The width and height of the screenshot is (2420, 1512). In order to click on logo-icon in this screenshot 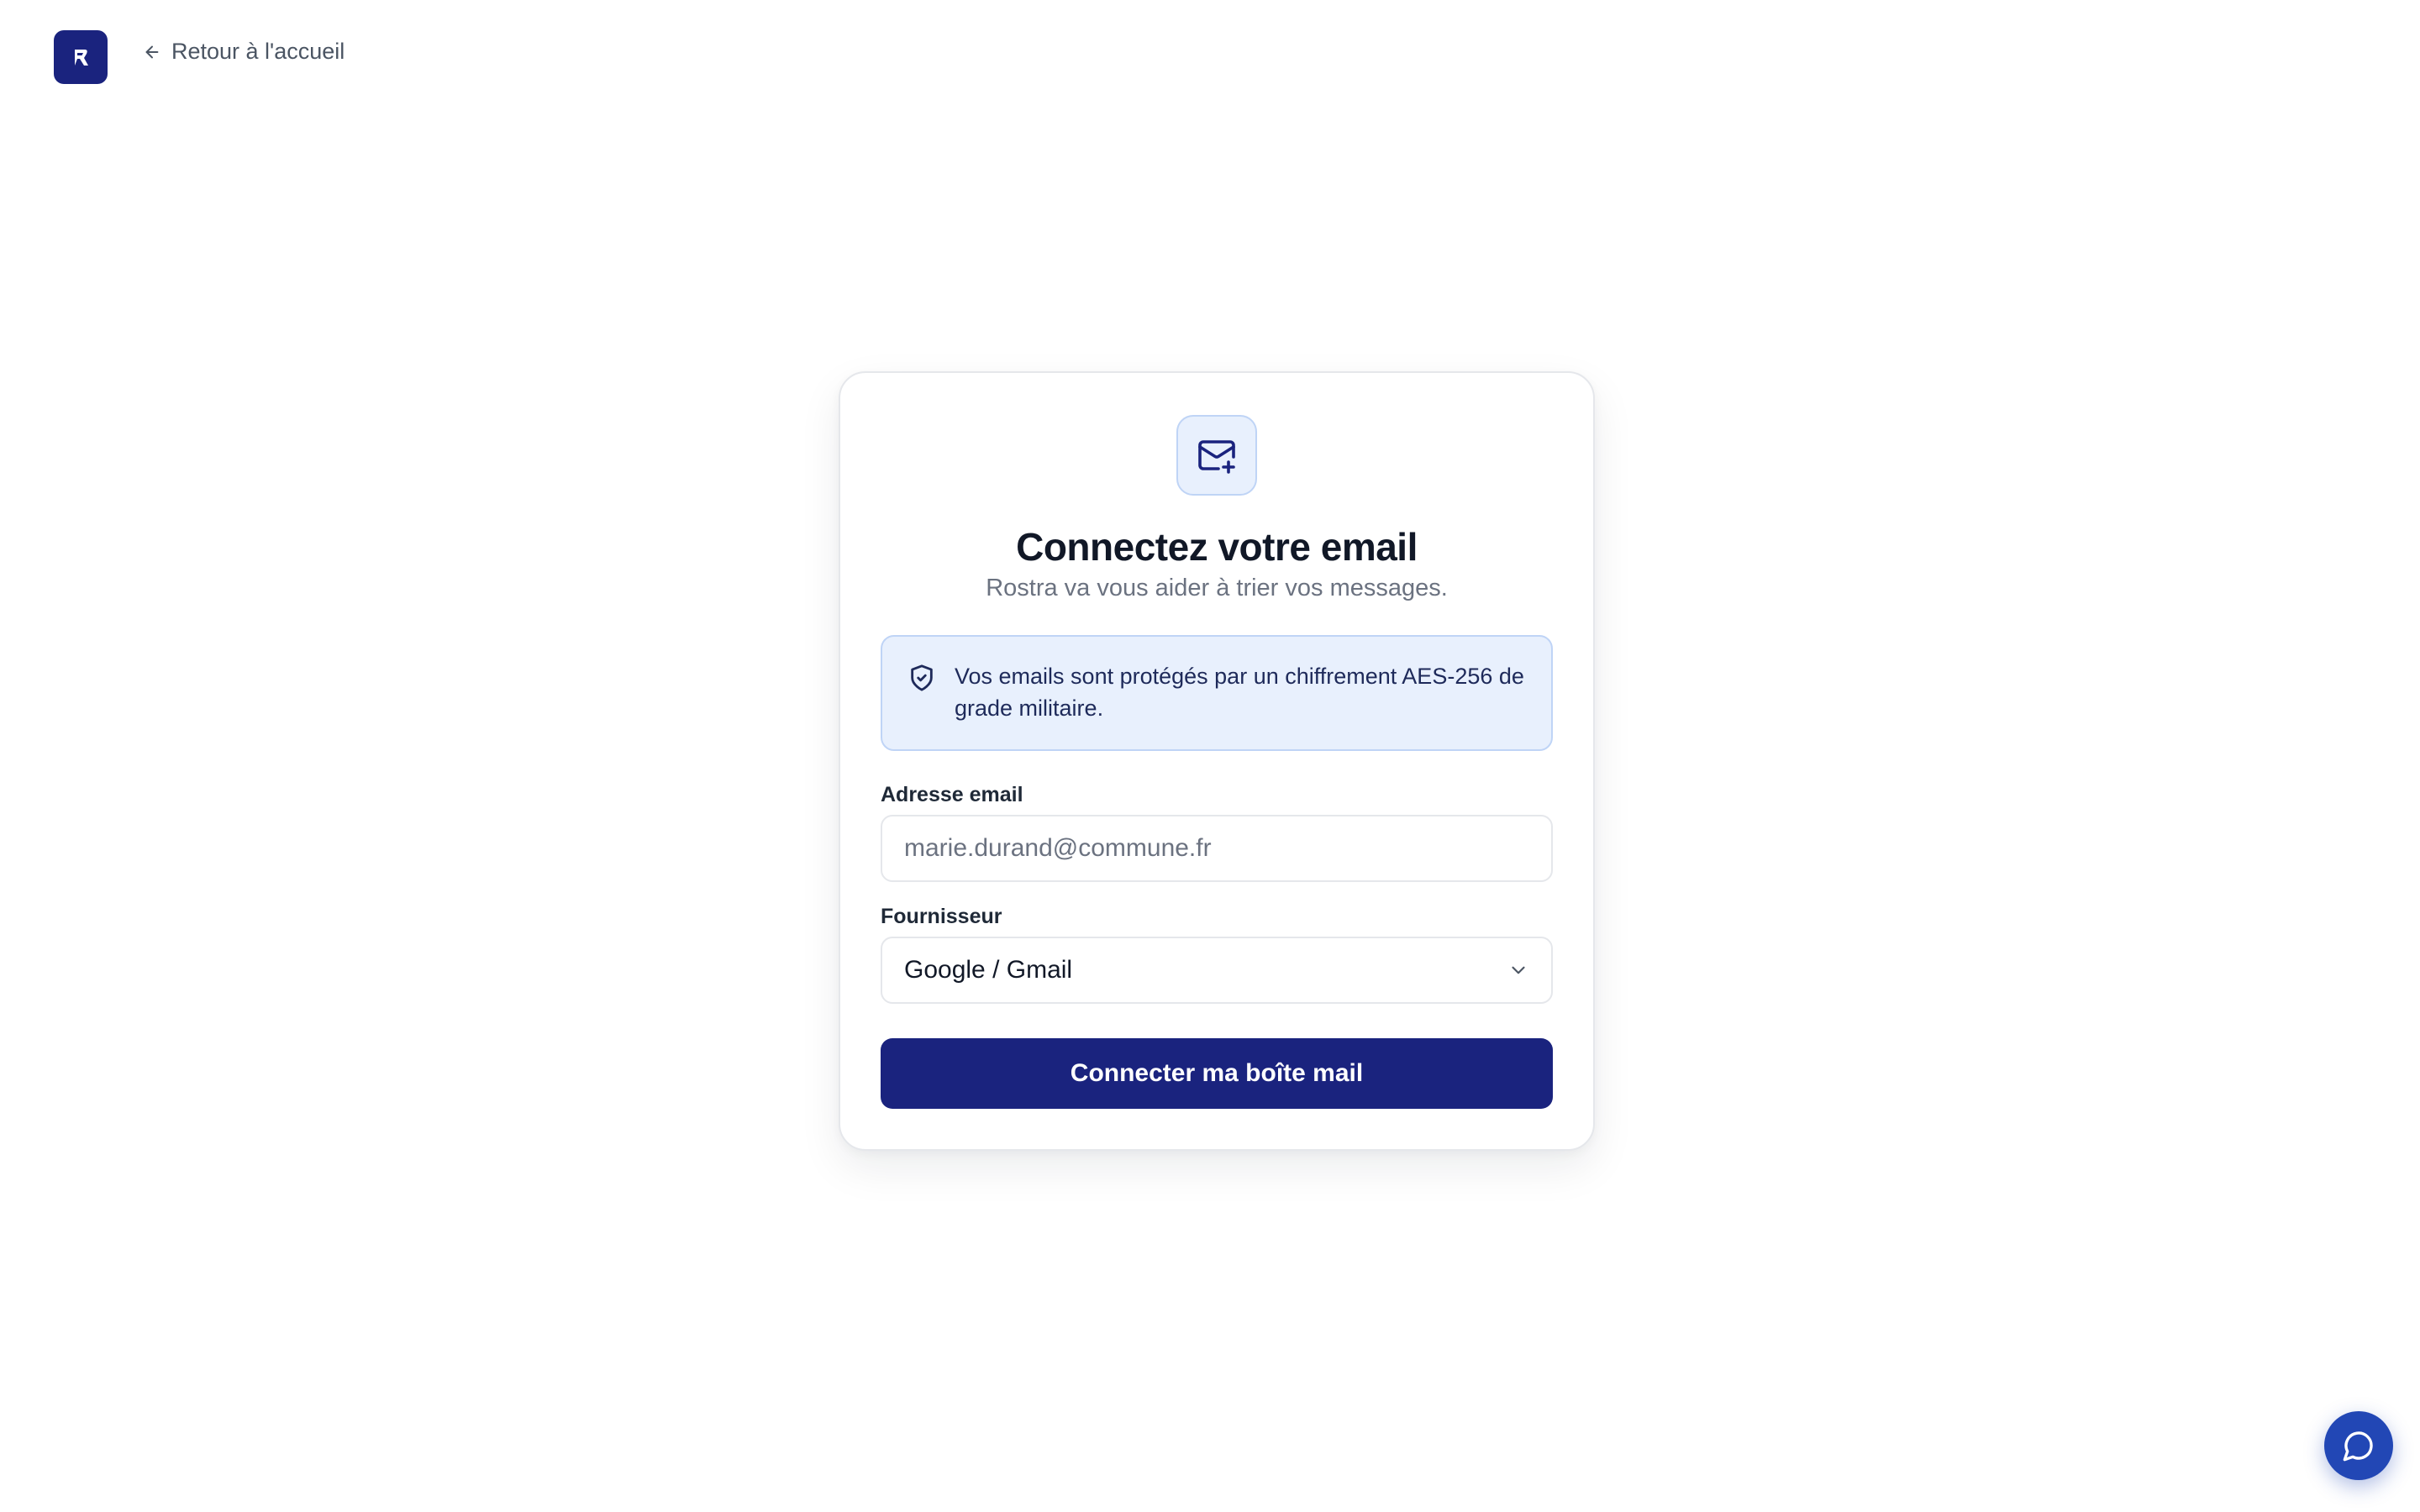, I will do `click(81, 58)`.